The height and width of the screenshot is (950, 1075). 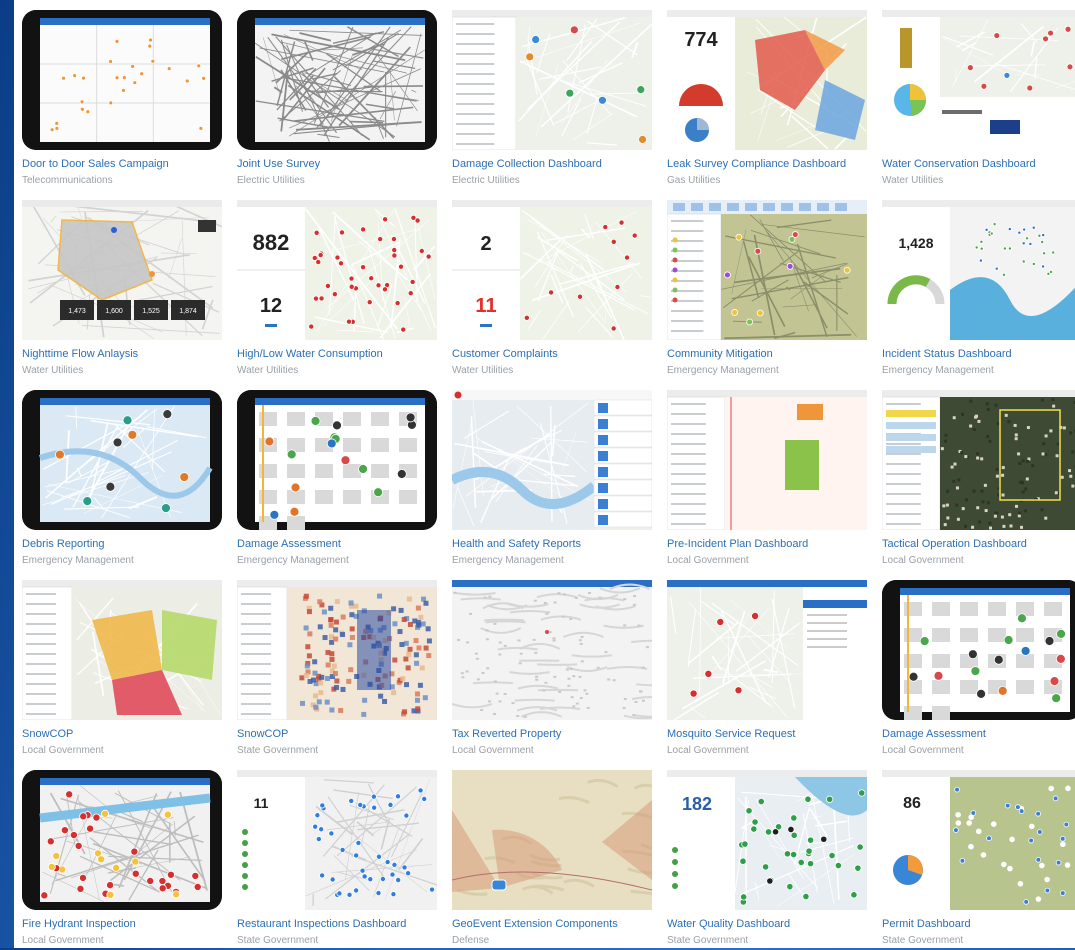 What do you see at coordinates (95, 164) in the screenshot?
I see `app-title-link: Door to Door Sales Campaign` at bounding box center [95, 164].